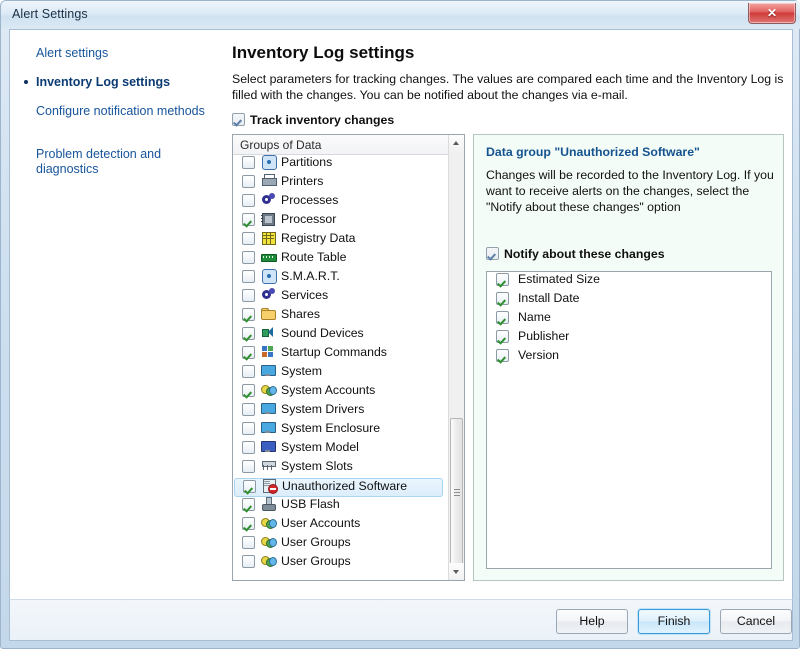 The height and width of the screenshot is (649, 800). What do you see at coordinates (534, 317) in the screenshot?
I see `field-label: Name` at bounding box center [534, 317].